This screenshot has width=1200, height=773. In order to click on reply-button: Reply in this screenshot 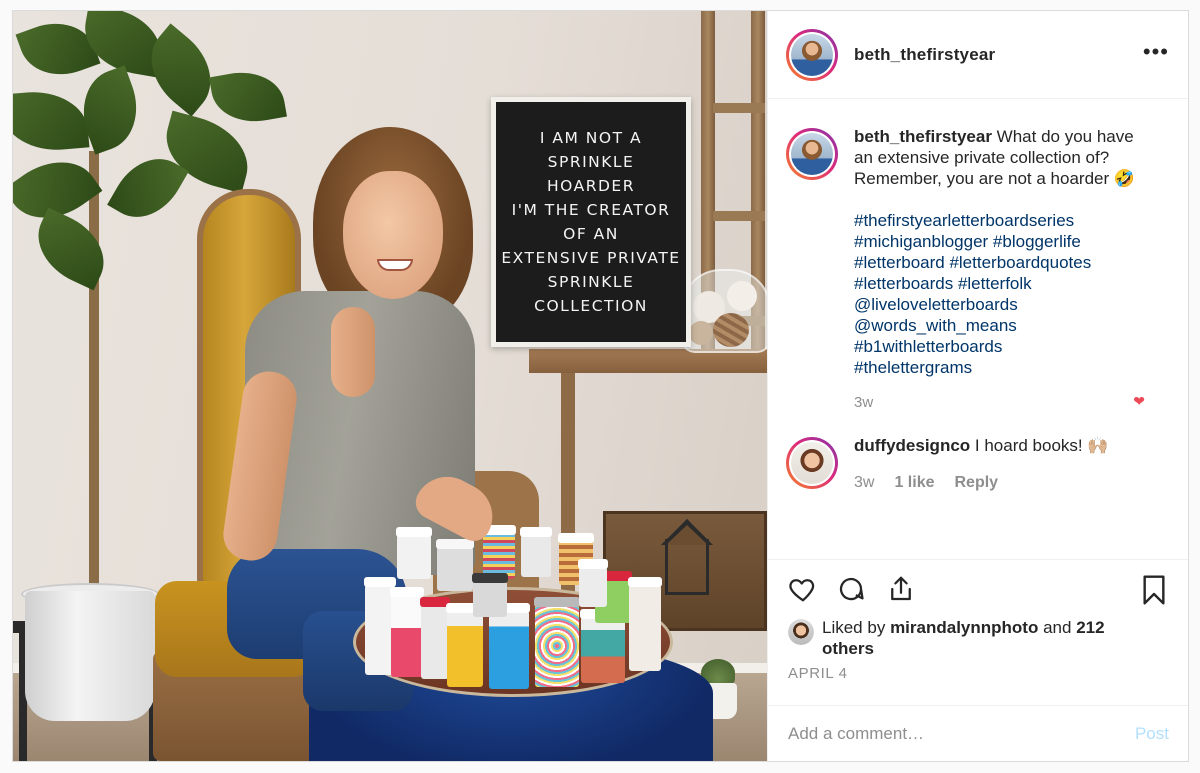, I will do `click(976, 483)`.